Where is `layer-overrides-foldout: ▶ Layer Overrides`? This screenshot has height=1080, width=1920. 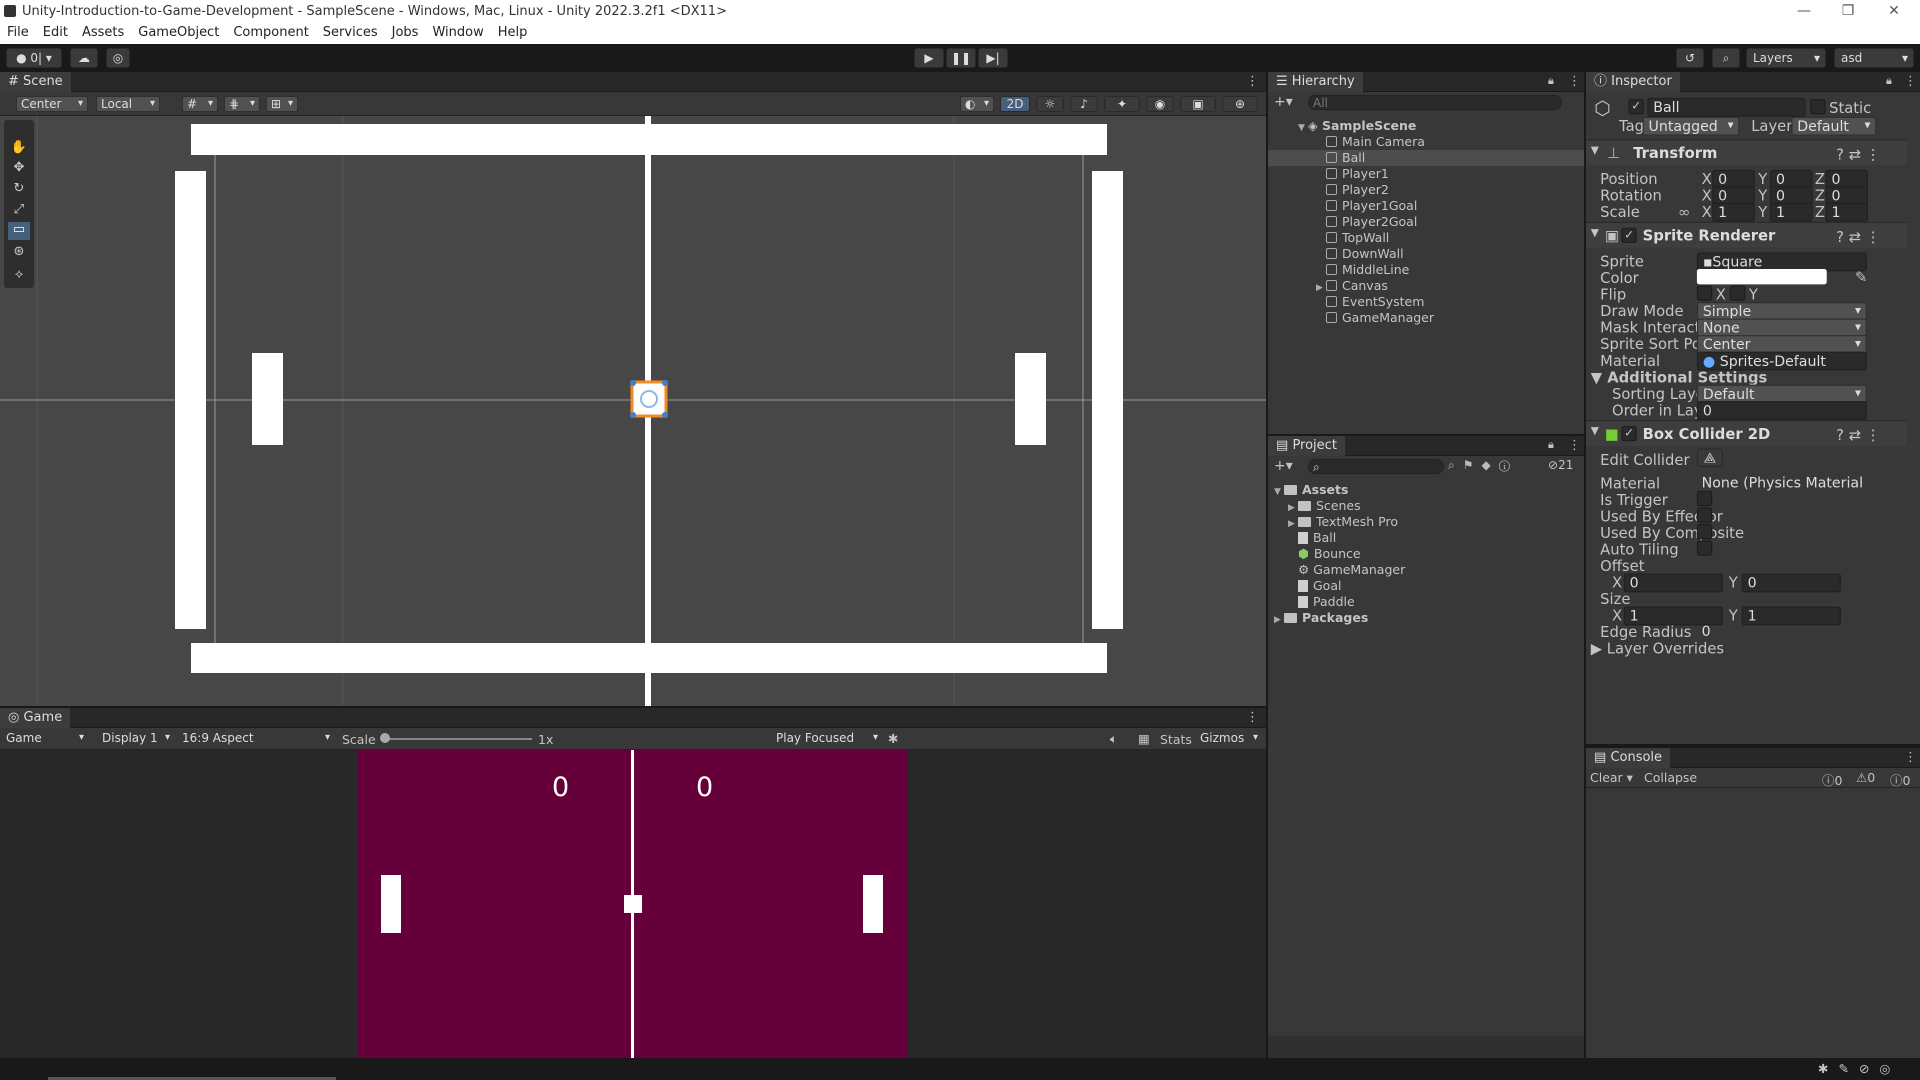 layer-overrides-foldout: ▶ Layer Overrides is located at coordinates (1657, 649).